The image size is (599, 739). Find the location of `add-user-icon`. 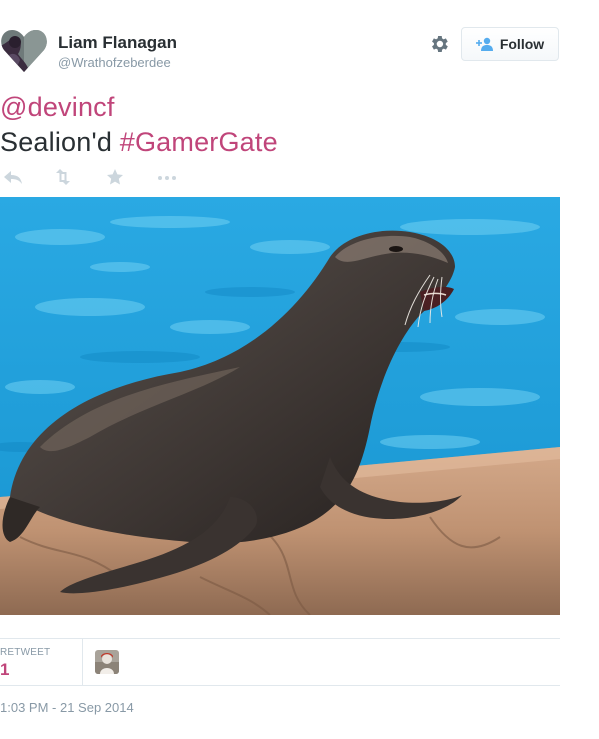

add-user-icon is located at coordinates (484, 44).